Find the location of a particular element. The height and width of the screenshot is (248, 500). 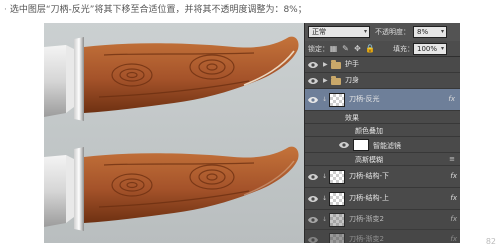

page-number: 82 is located at coordinates (490, 241).